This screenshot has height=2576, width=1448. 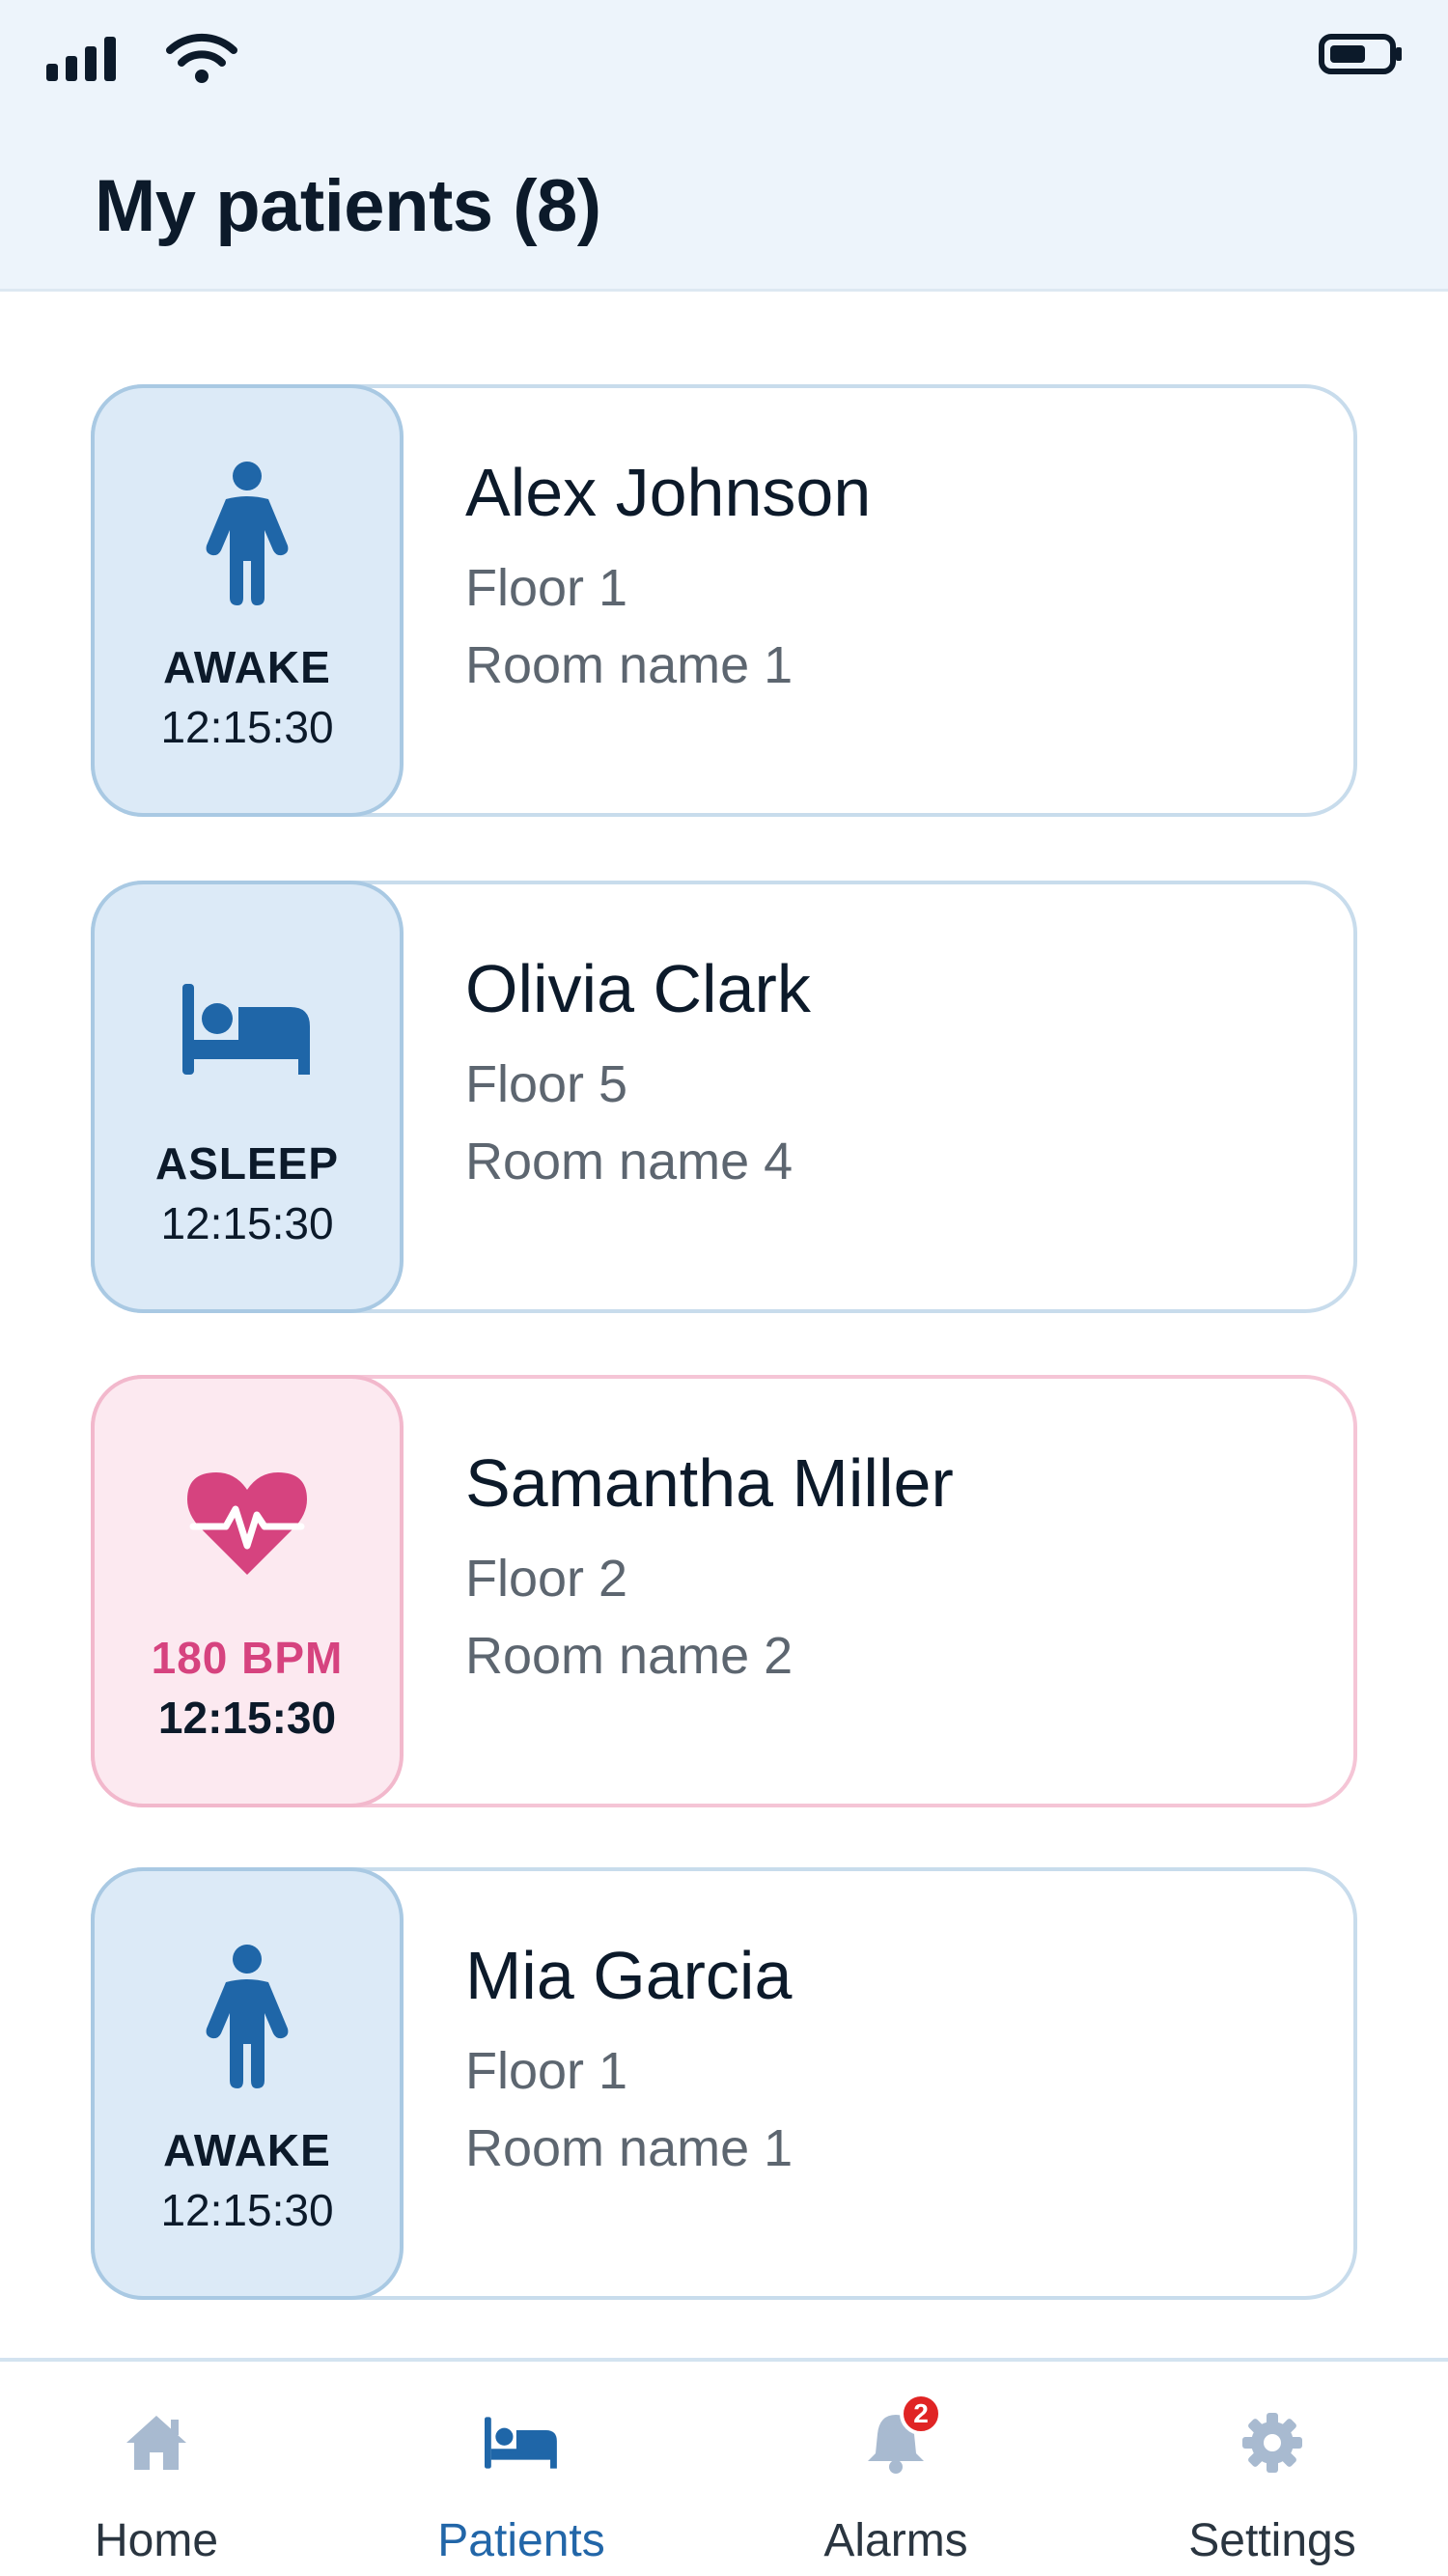 I want to click on status-tile: 180 BPM 12:15:30, so click(x=248, y=1591).